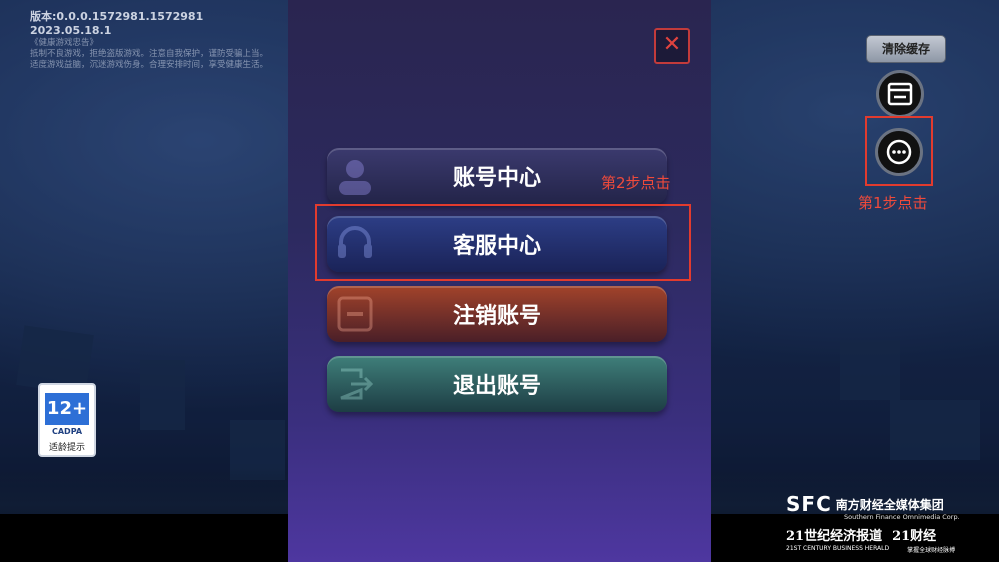 The width and height of the screenshot is (999, 562). I want to click on logout-button: 退出账号, so click(497, 384).